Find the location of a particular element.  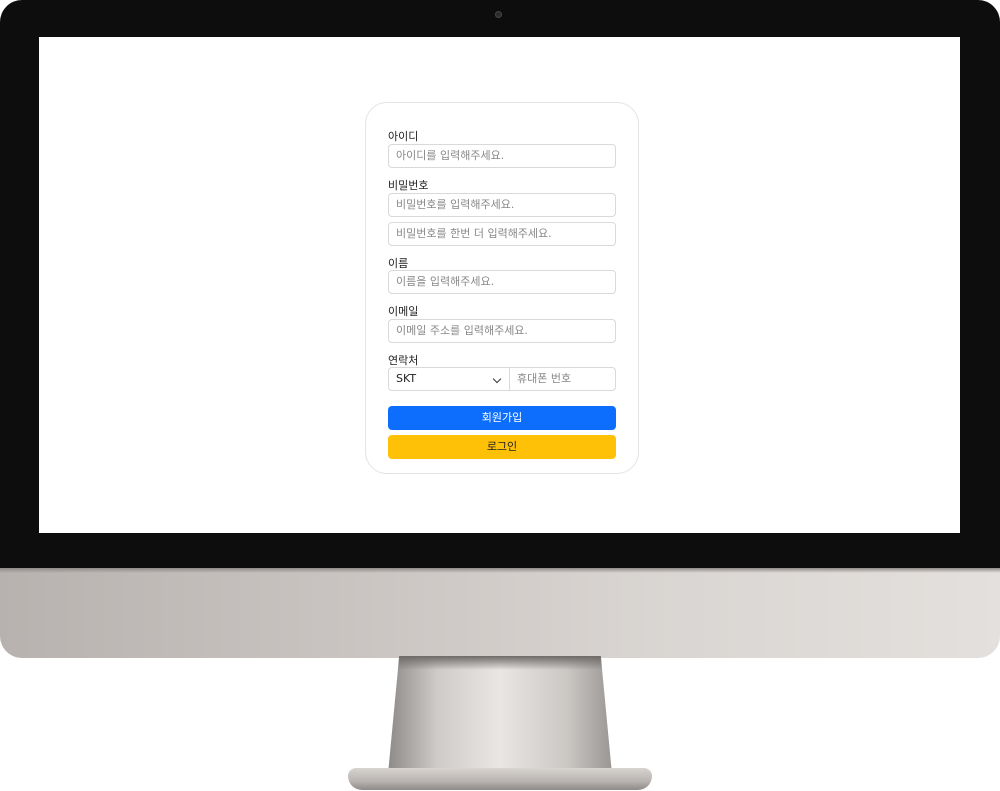

password-label: 비밀번호 is located at coordinates (408, 185).